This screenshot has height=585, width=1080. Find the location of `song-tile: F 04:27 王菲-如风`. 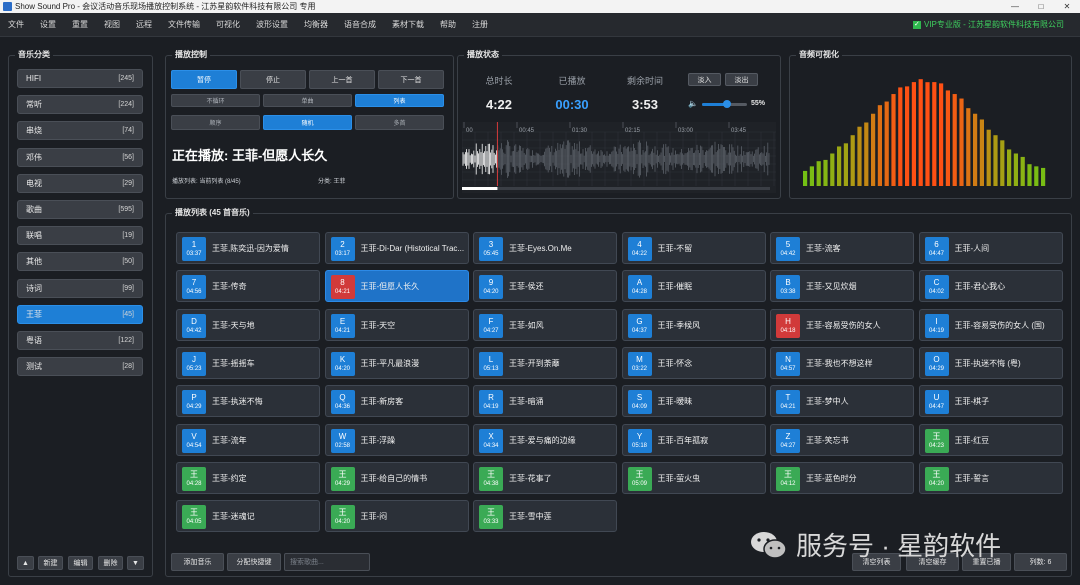

song-tile: F 04:27 王菲-如风 is located at coordinates (545, 324).